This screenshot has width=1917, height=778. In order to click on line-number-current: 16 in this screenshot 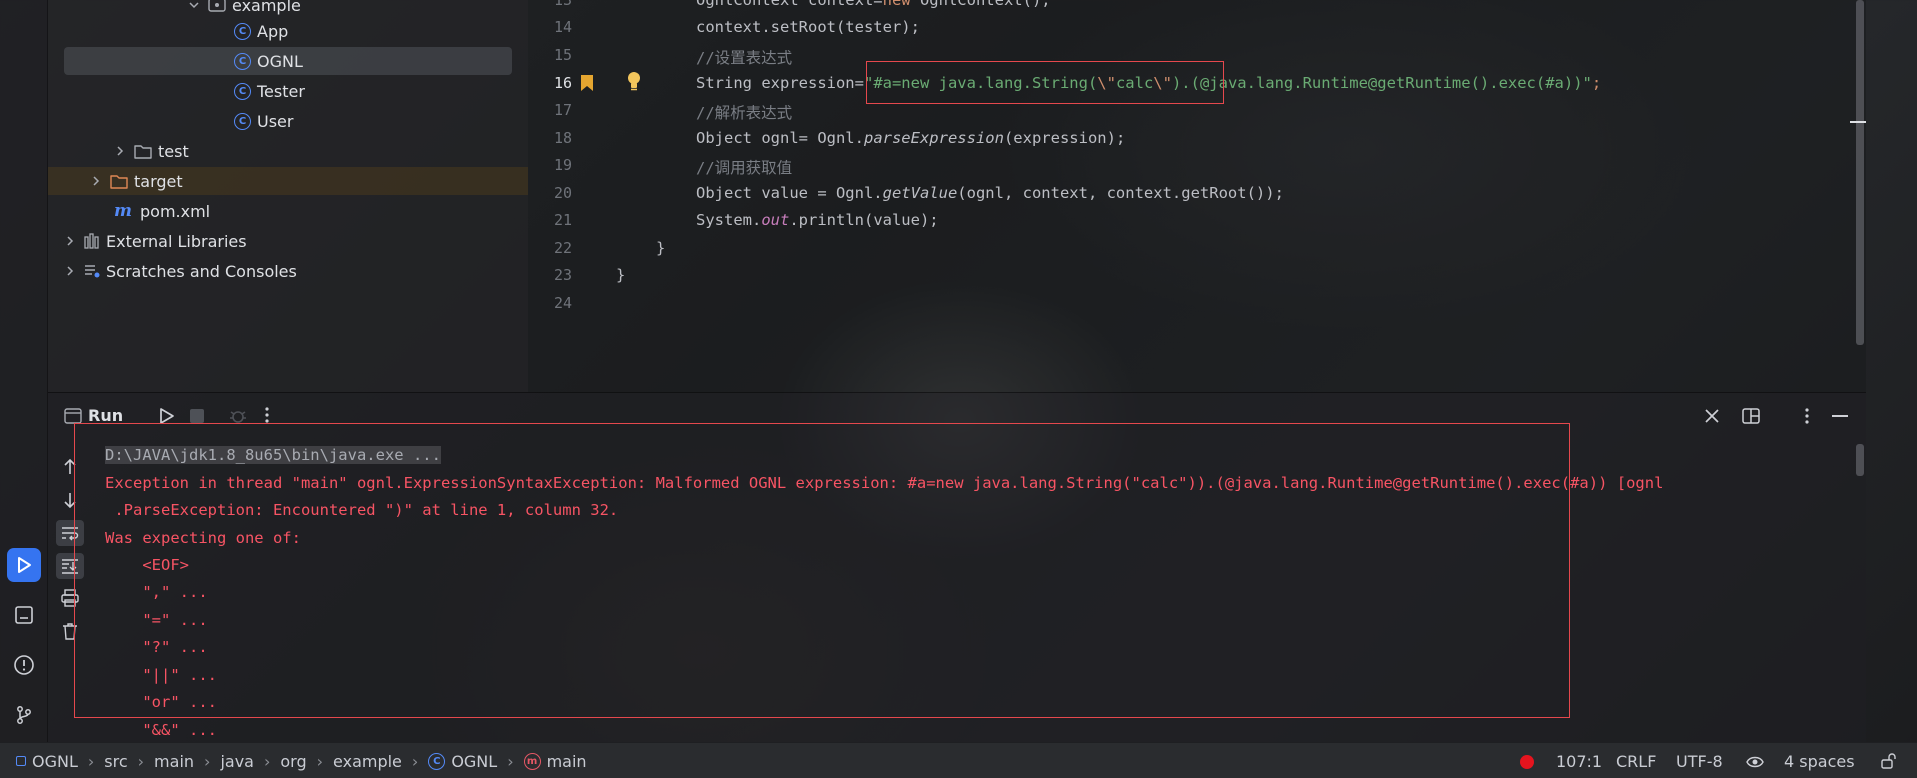, I will do `click(562, 83)`.